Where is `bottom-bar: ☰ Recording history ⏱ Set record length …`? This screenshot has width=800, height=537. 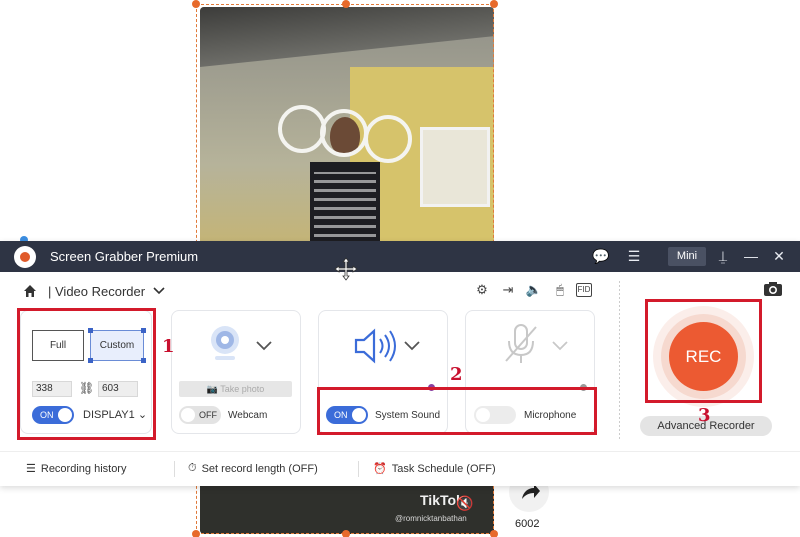
bottom-bar: ☰ Recording history ⏱ Set record length … is located at coordinates (400, 468).